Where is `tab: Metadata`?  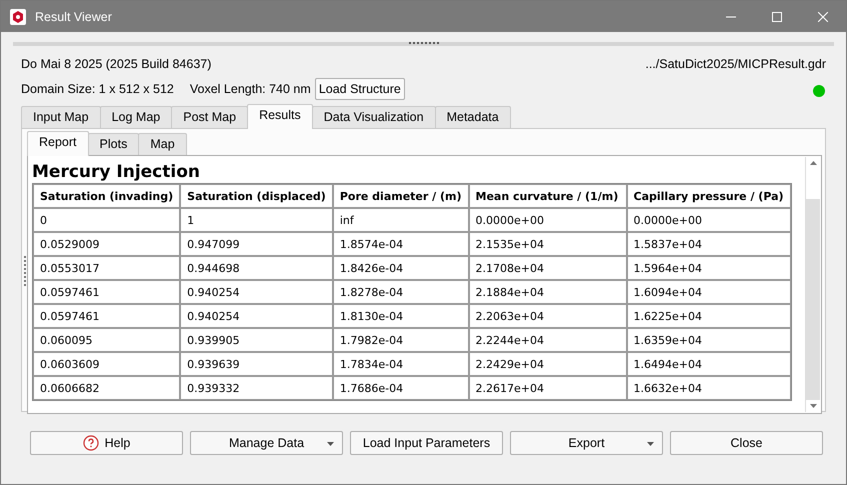
tab: Metadata is located at coordinates (472, 117).